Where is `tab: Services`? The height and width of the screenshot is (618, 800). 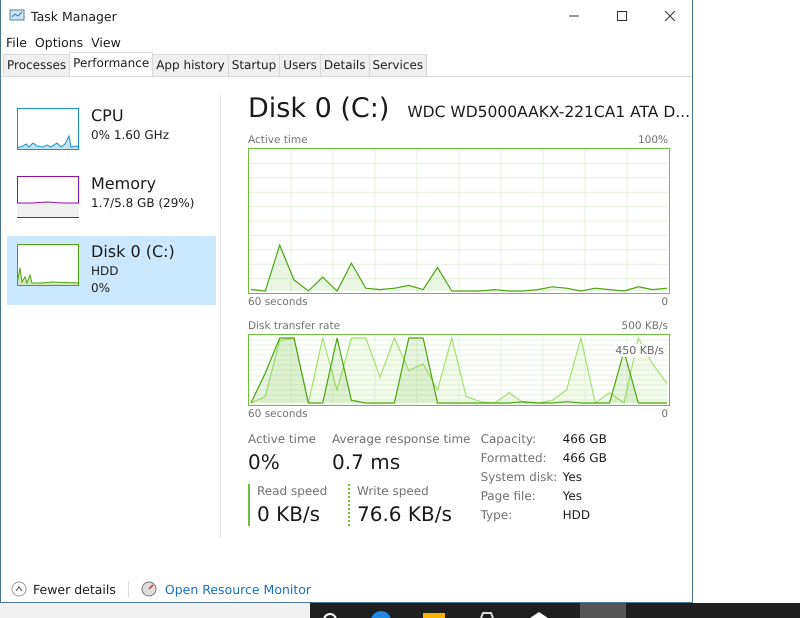 tab: Services is located at coordinates (398, 65).